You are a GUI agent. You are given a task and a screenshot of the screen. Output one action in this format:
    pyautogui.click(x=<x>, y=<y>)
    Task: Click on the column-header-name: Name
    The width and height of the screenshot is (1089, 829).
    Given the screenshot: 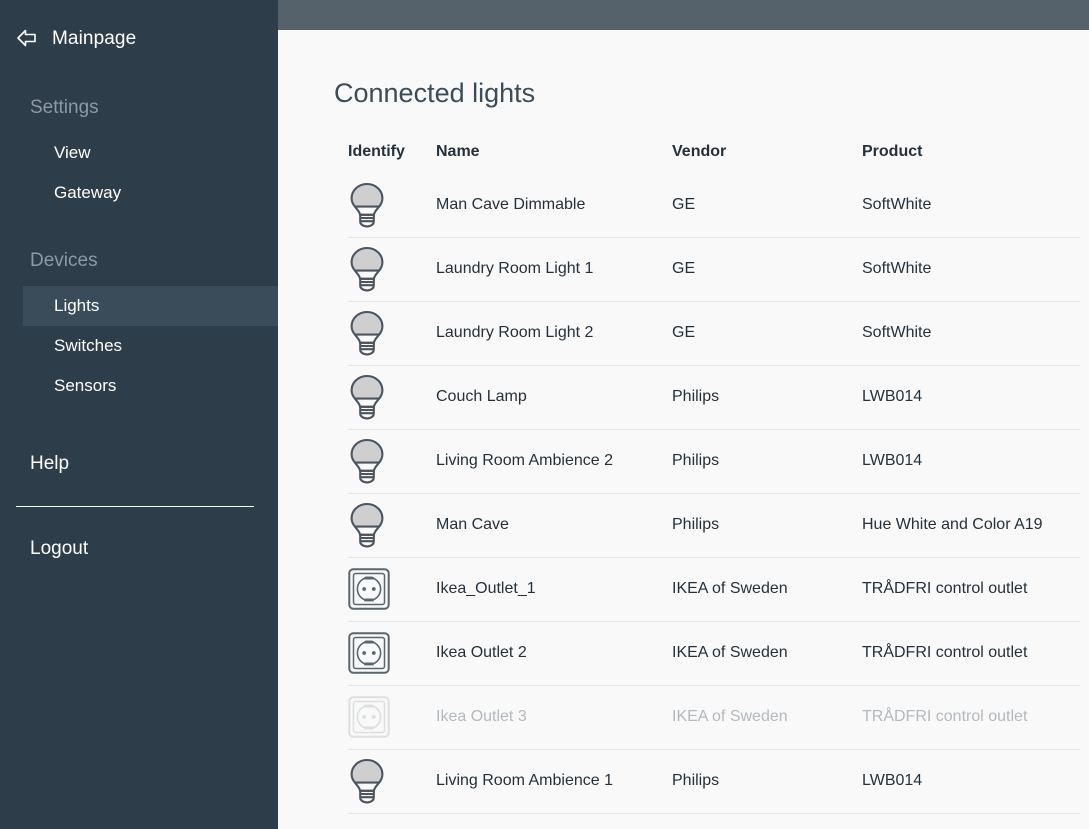 What is the action you would take?
    pyautogui.click(x=458, y=151)
    